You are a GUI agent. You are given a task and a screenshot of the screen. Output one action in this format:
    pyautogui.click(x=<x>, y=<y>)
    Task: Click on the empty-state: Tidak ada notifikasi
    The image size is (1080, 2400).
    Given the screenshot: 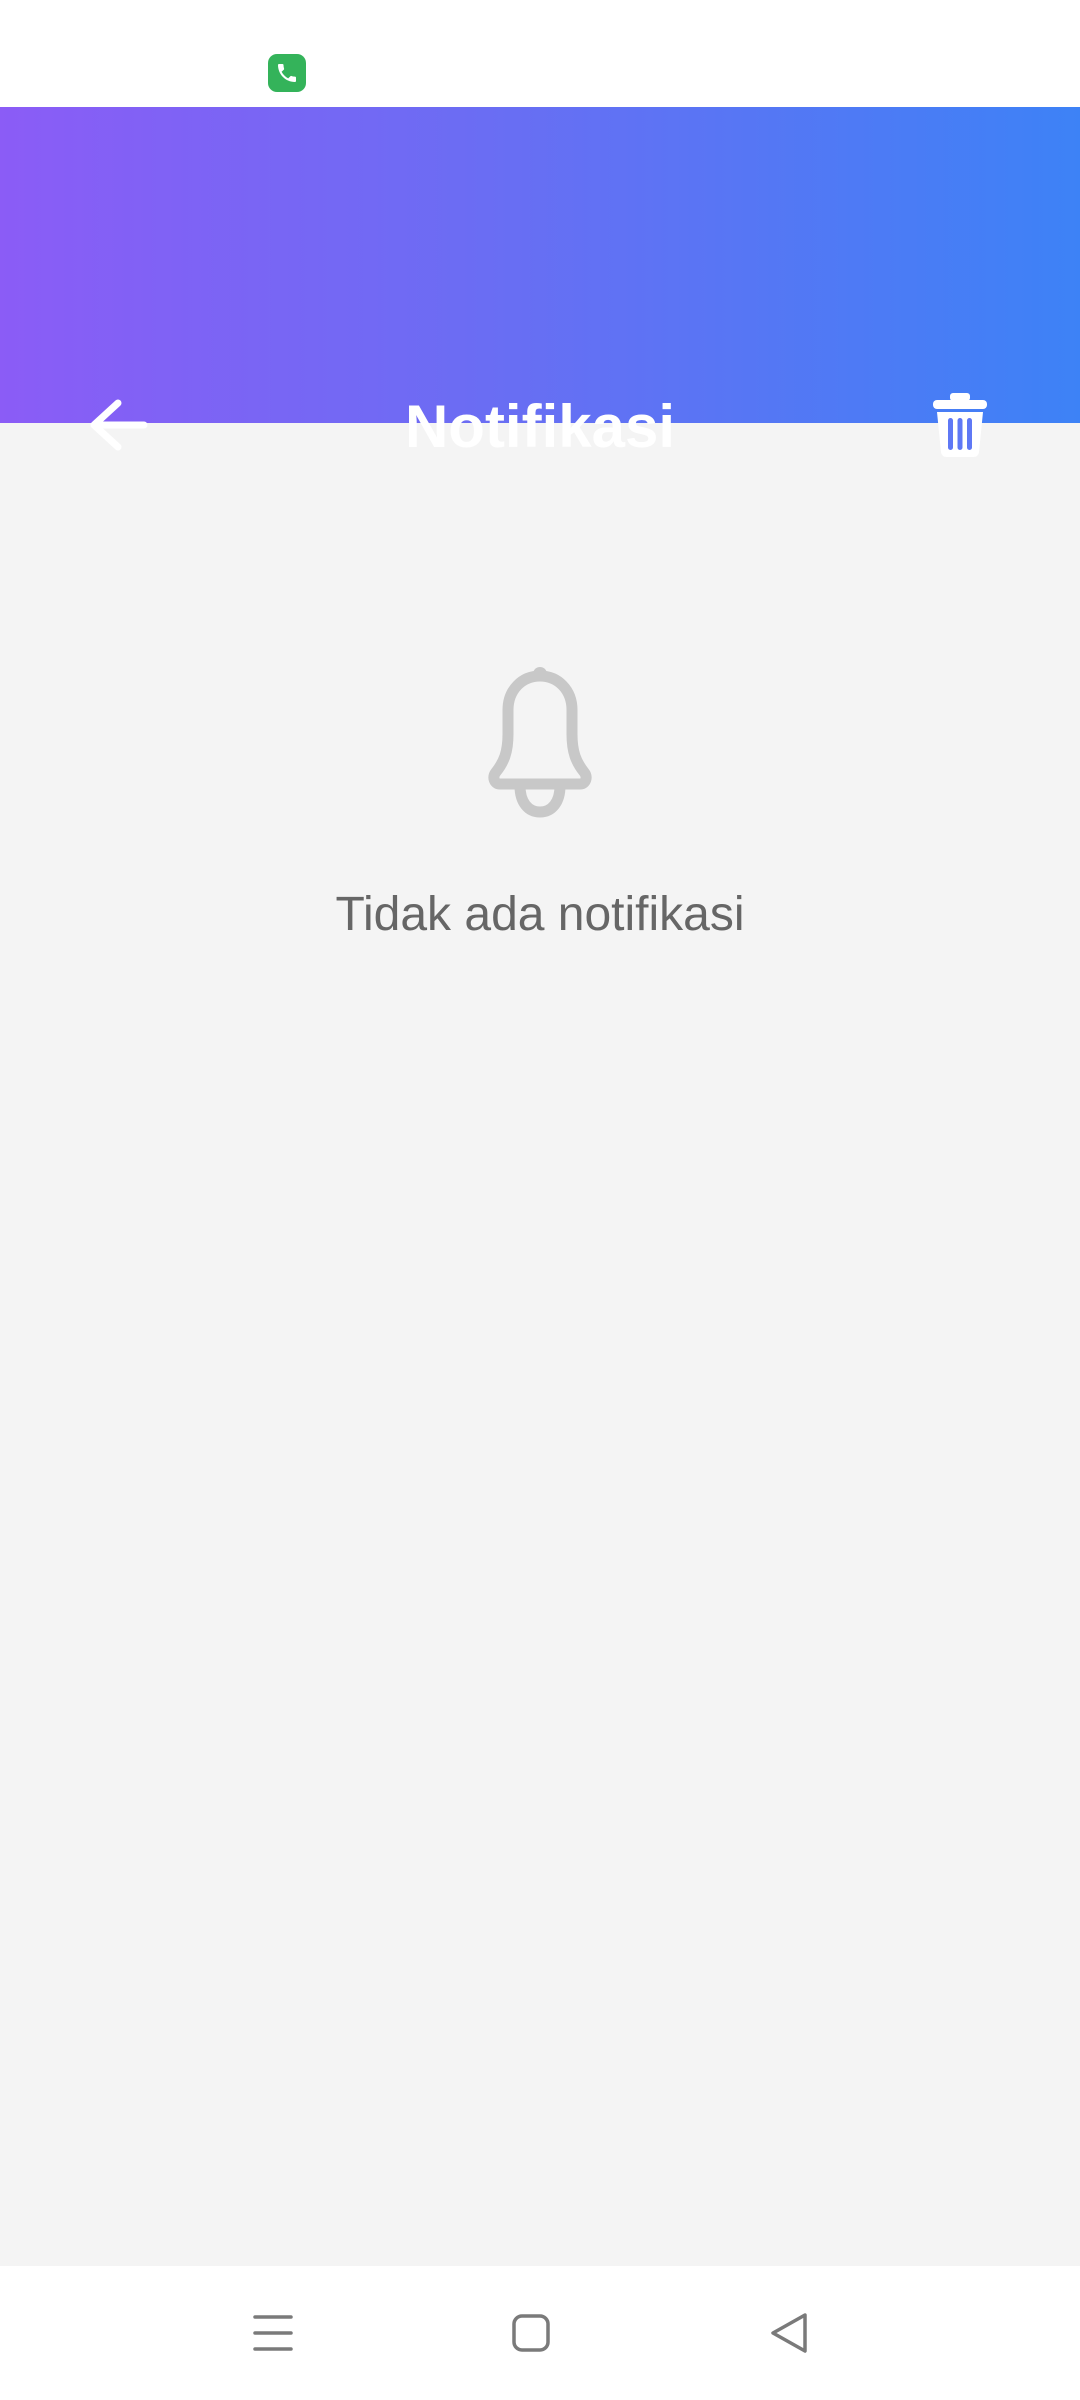 What is the action you would take?
    pyautogui.click(x=540, y=810)
    